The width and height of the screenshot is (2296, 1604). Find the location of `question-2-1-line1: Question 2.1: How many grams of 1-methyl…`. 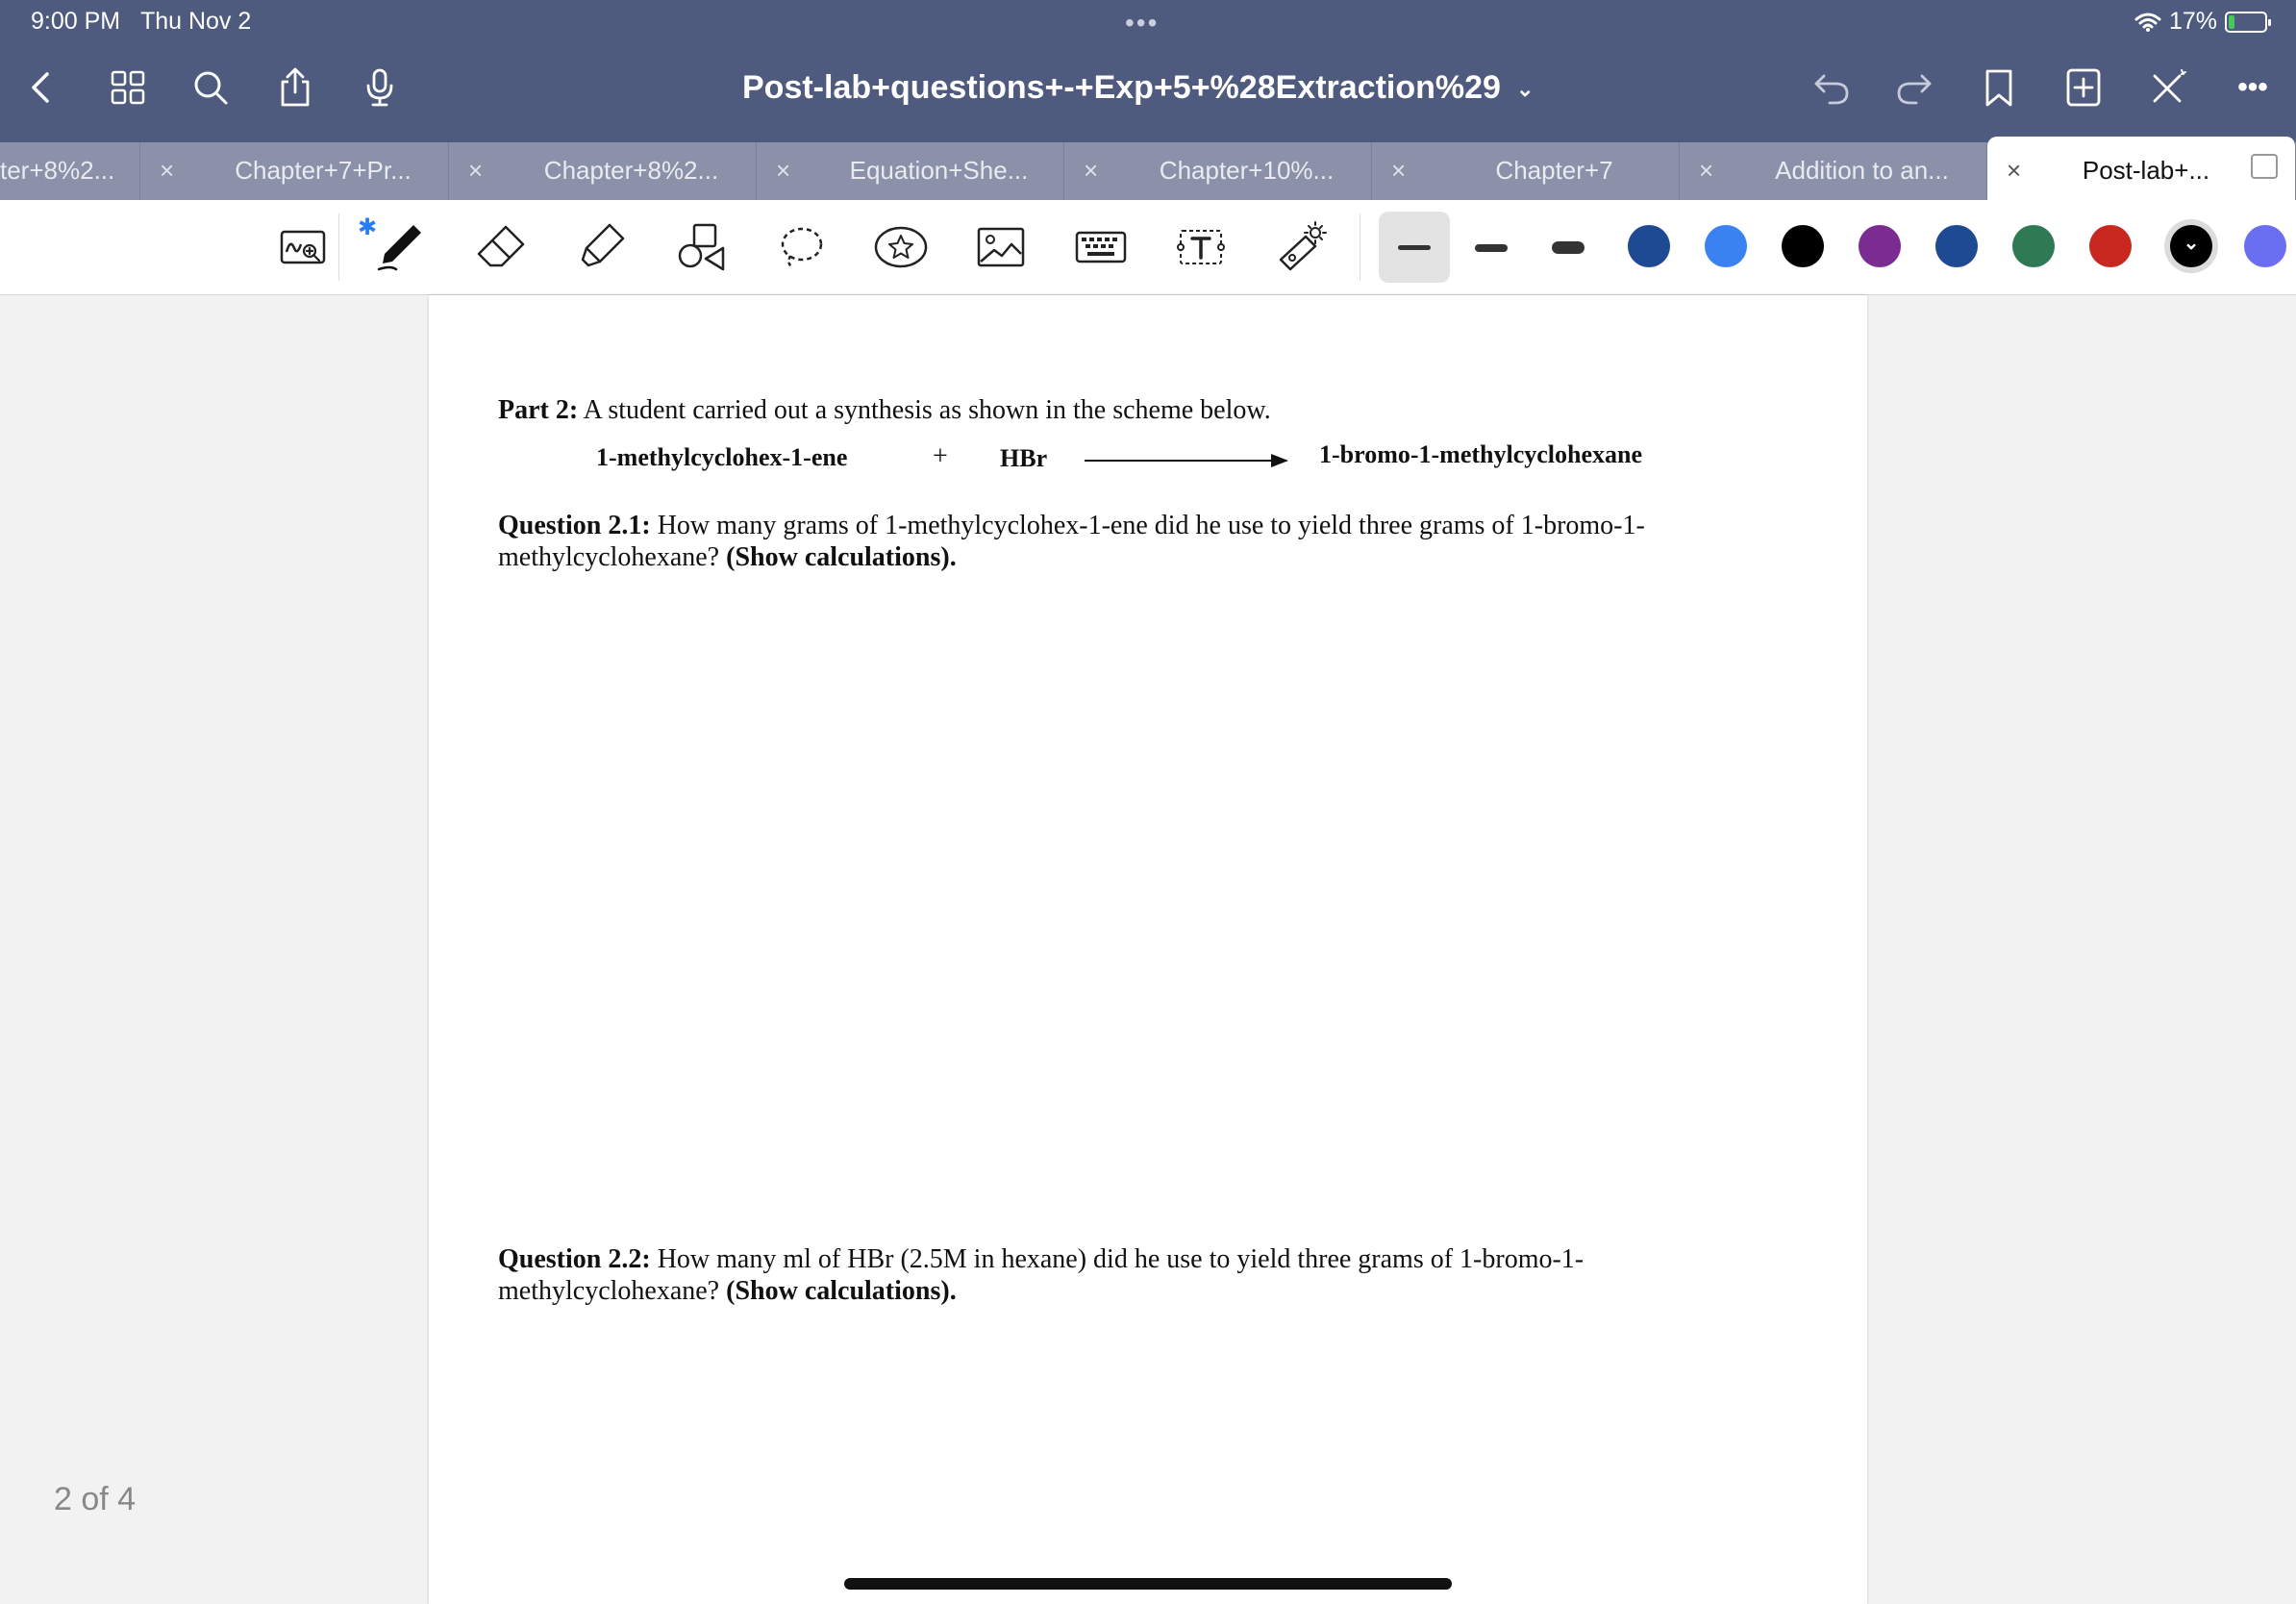

question-2-1-line1: Question 2.1: How many grams of 1-methyl… is located at coordinates (1071, 525).